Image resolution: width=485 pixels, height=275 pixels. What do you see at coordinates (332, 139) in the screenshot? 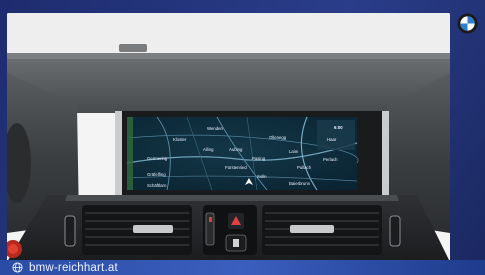
I see `map-label: Haar` at bounding box center [332, 139].